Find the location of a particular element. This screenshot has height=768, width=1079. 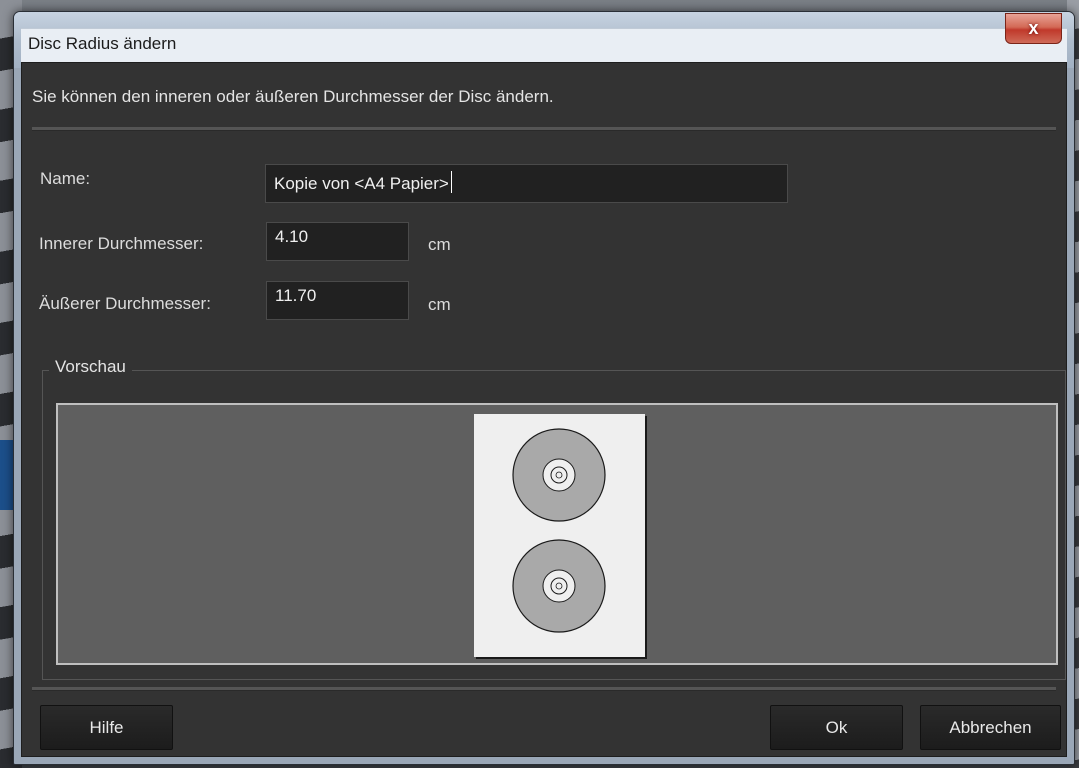

disc-layout-svg is located at coordinates (559, 530).